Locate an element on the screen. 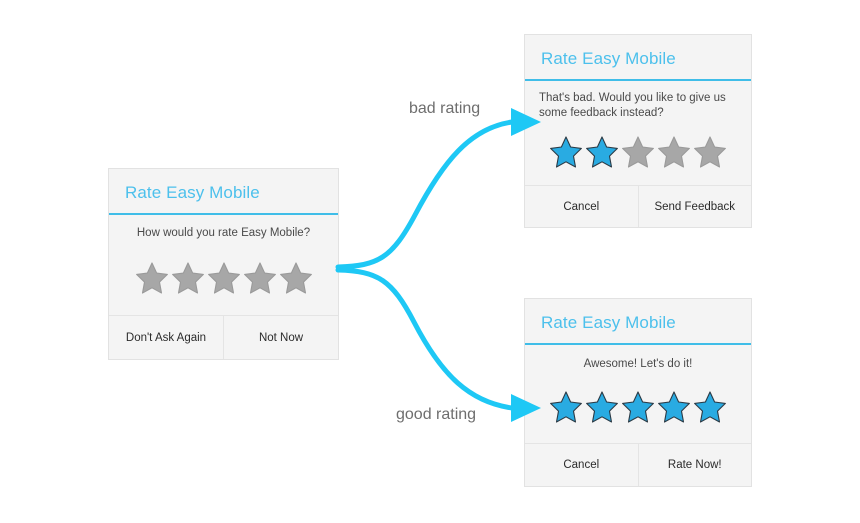 Image resolution: width=860 pixels, height=523 pixels. dialog-good-header: Rate Easy Mobile is located at coordinates (638, 322).